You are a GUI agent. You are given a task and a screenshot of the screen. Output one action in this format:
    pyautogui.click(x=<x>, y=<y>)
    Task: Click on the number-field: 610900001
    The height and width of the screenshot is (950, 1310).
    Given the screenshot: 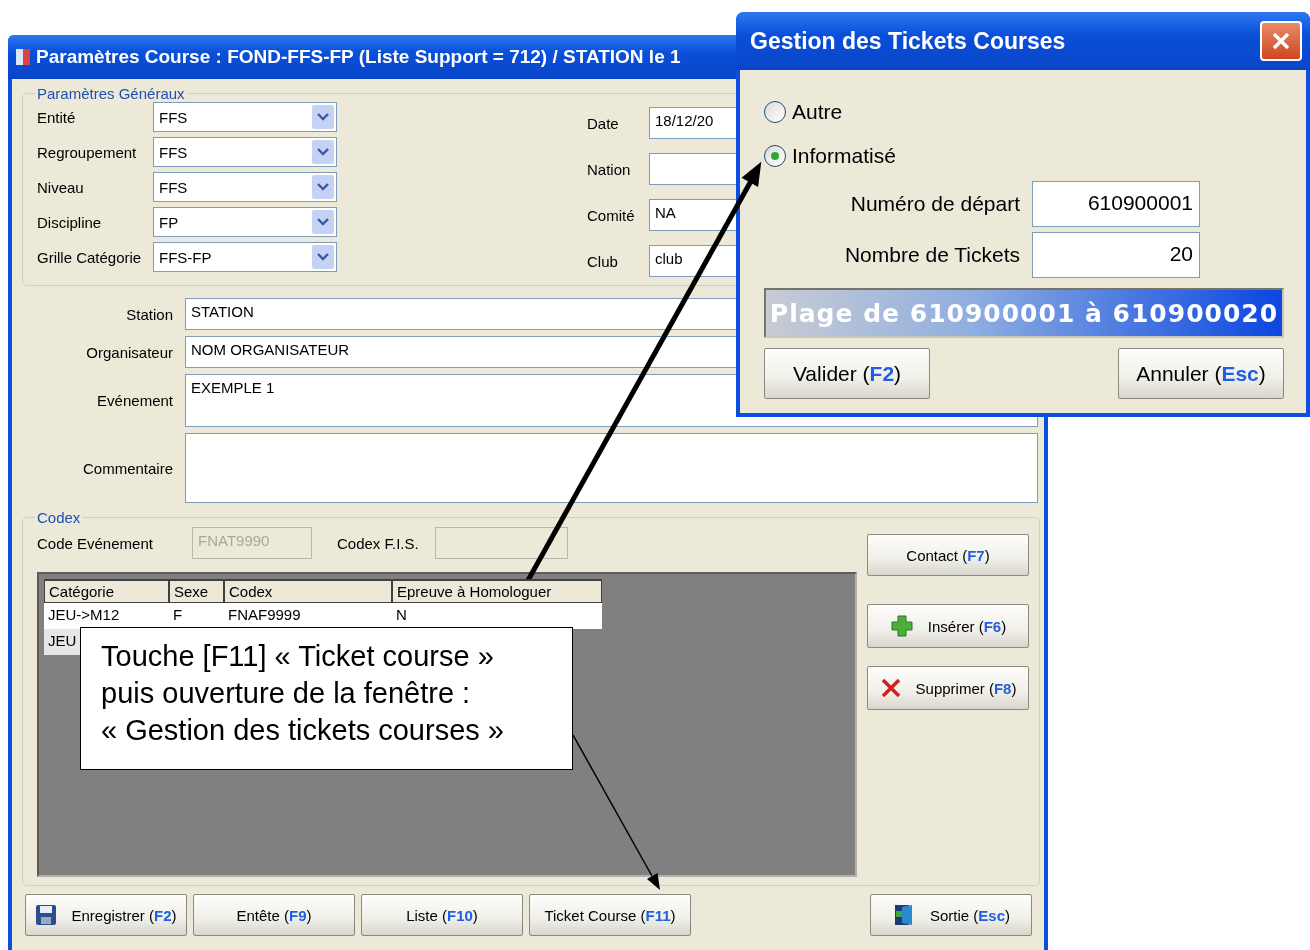 What is the action you would take?
    pyautogui.click(x=1116, y=203)
    